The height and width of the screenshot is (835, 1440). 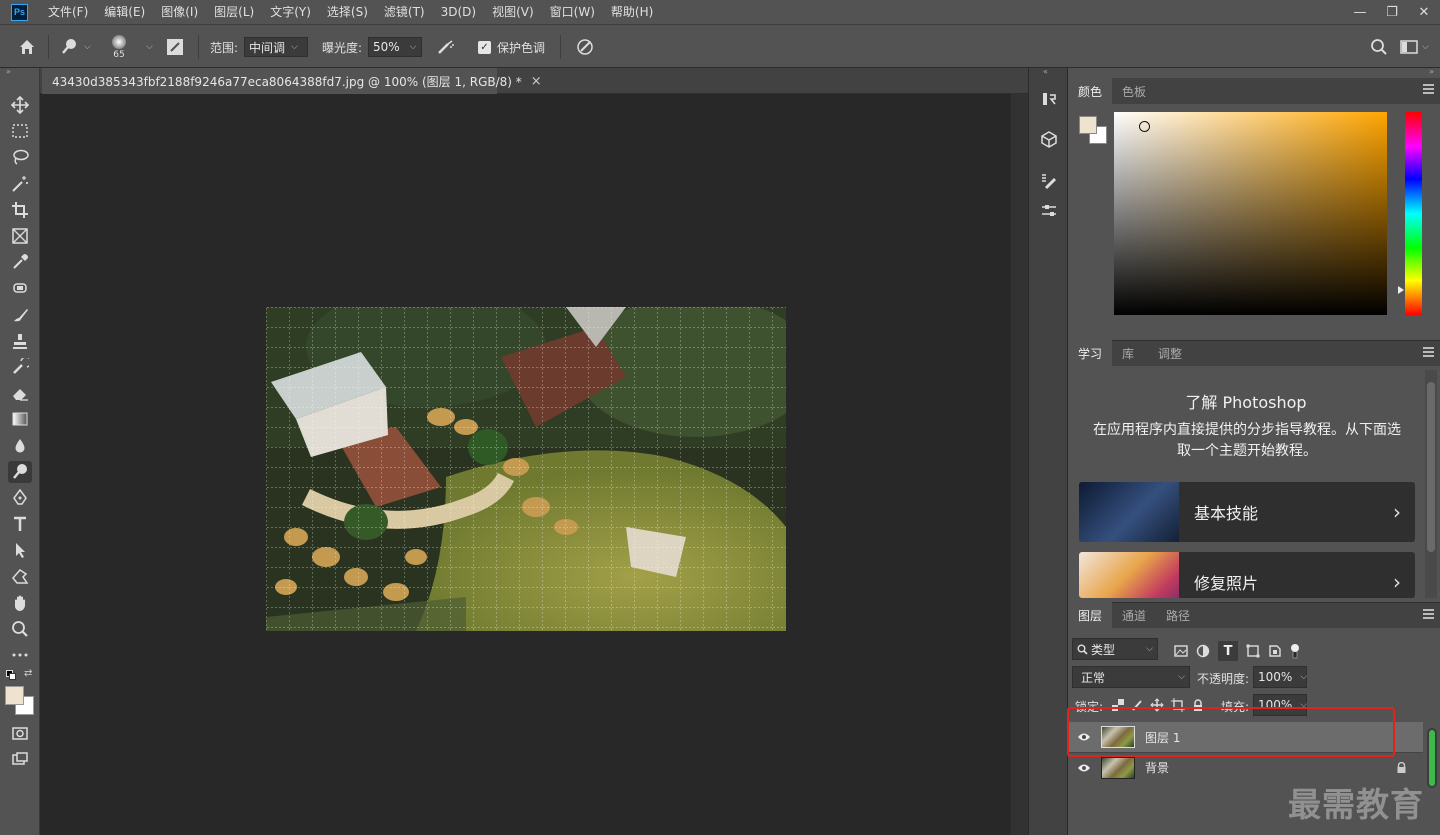 I want to click on type-tool-icon, so click(x=20, y=524).